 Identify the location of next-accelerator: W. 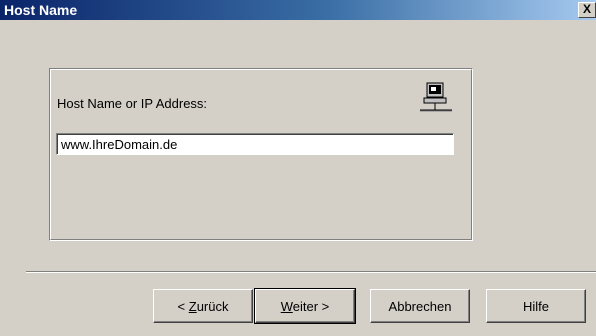
(286, 306).